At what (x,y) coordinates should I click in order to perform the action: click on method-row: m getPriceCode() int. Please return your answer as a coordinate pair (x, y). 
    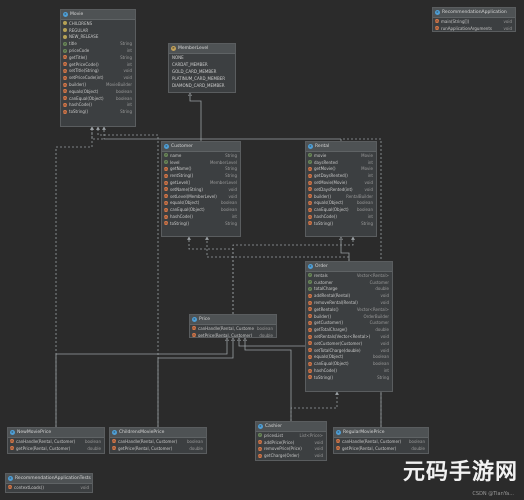
    Looking at the image, I should click on (98, 64).